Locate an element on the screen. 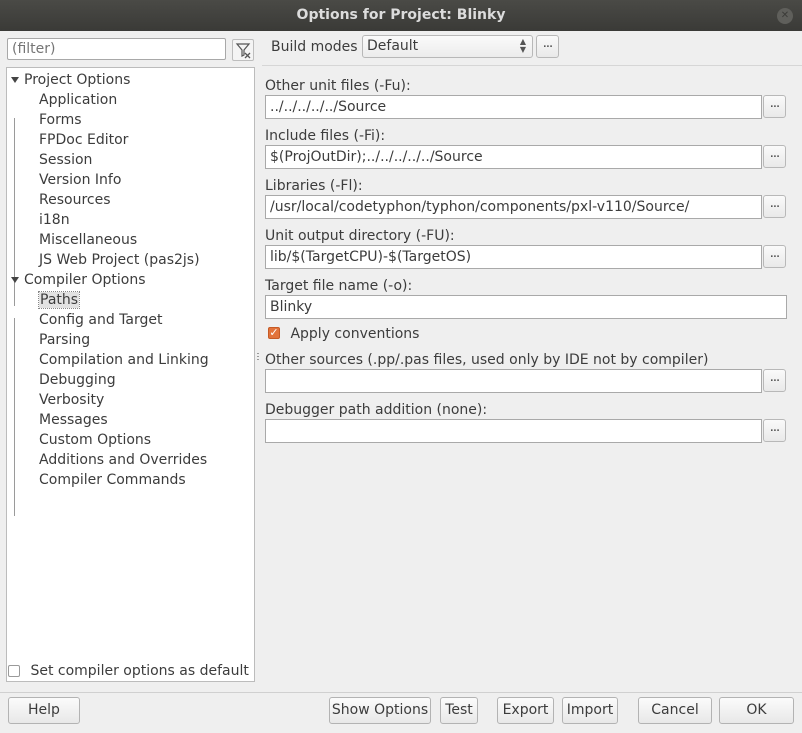 The height and width of the screenshot is (733, 802). tree-item: Messages is located at coordinates (73, 420).